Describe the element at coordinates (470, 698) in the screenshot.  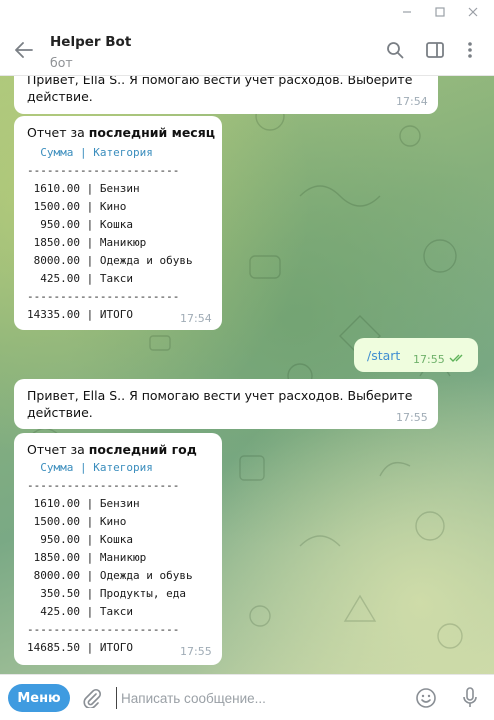
I see `microphone-icon` at that location.